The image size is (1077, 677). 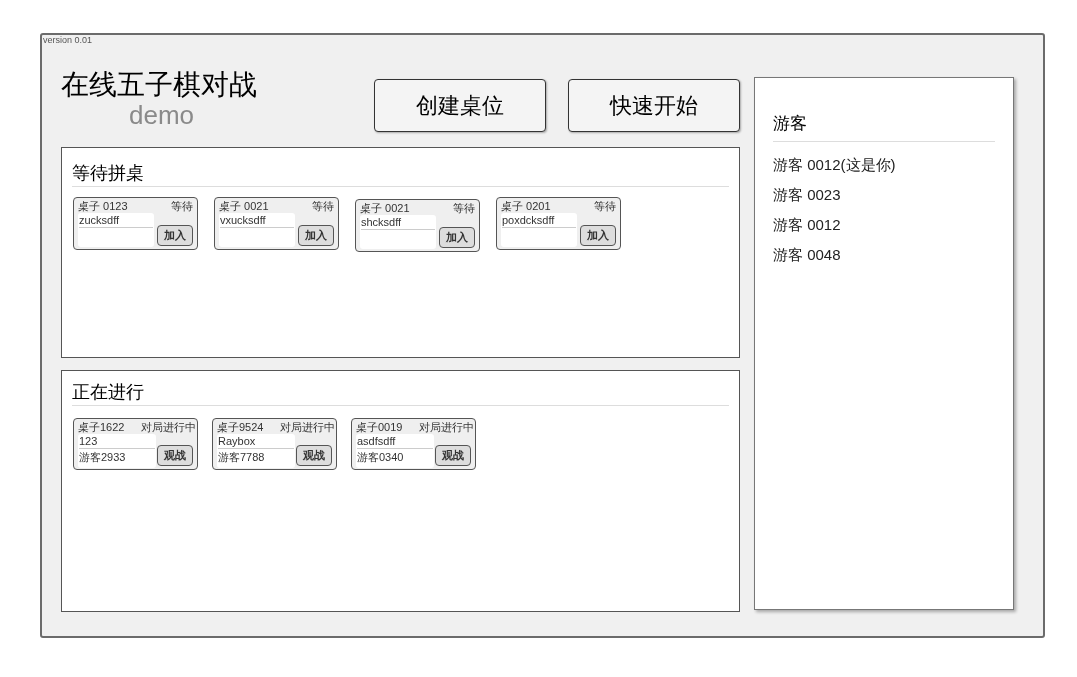 What do you see at coordinates (379, 427) in the screenshot?
I see `table-name: 桌子0019` at bounding box center [379, 427].